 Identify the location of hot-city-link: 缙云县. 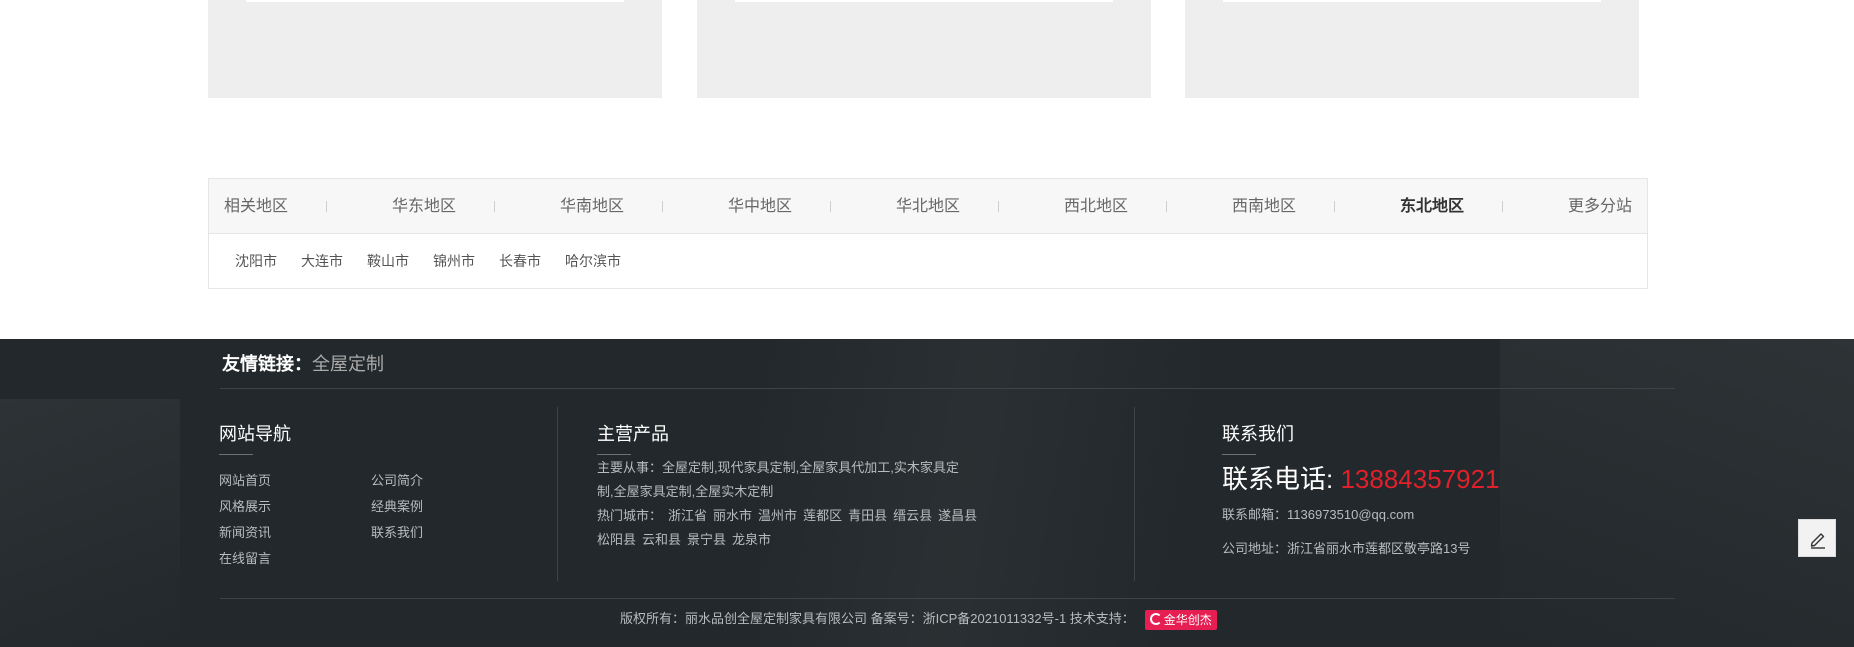
(912, 515).